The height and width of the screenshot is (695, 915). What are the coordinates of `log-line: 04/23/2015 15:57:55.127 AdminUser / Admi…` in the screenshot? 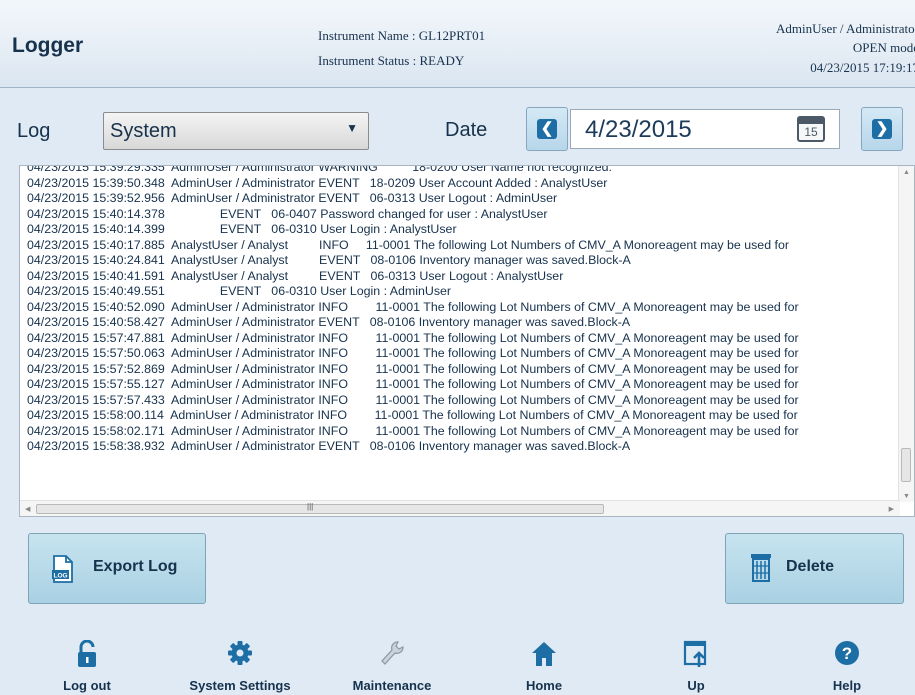 It's located at (461, 385).